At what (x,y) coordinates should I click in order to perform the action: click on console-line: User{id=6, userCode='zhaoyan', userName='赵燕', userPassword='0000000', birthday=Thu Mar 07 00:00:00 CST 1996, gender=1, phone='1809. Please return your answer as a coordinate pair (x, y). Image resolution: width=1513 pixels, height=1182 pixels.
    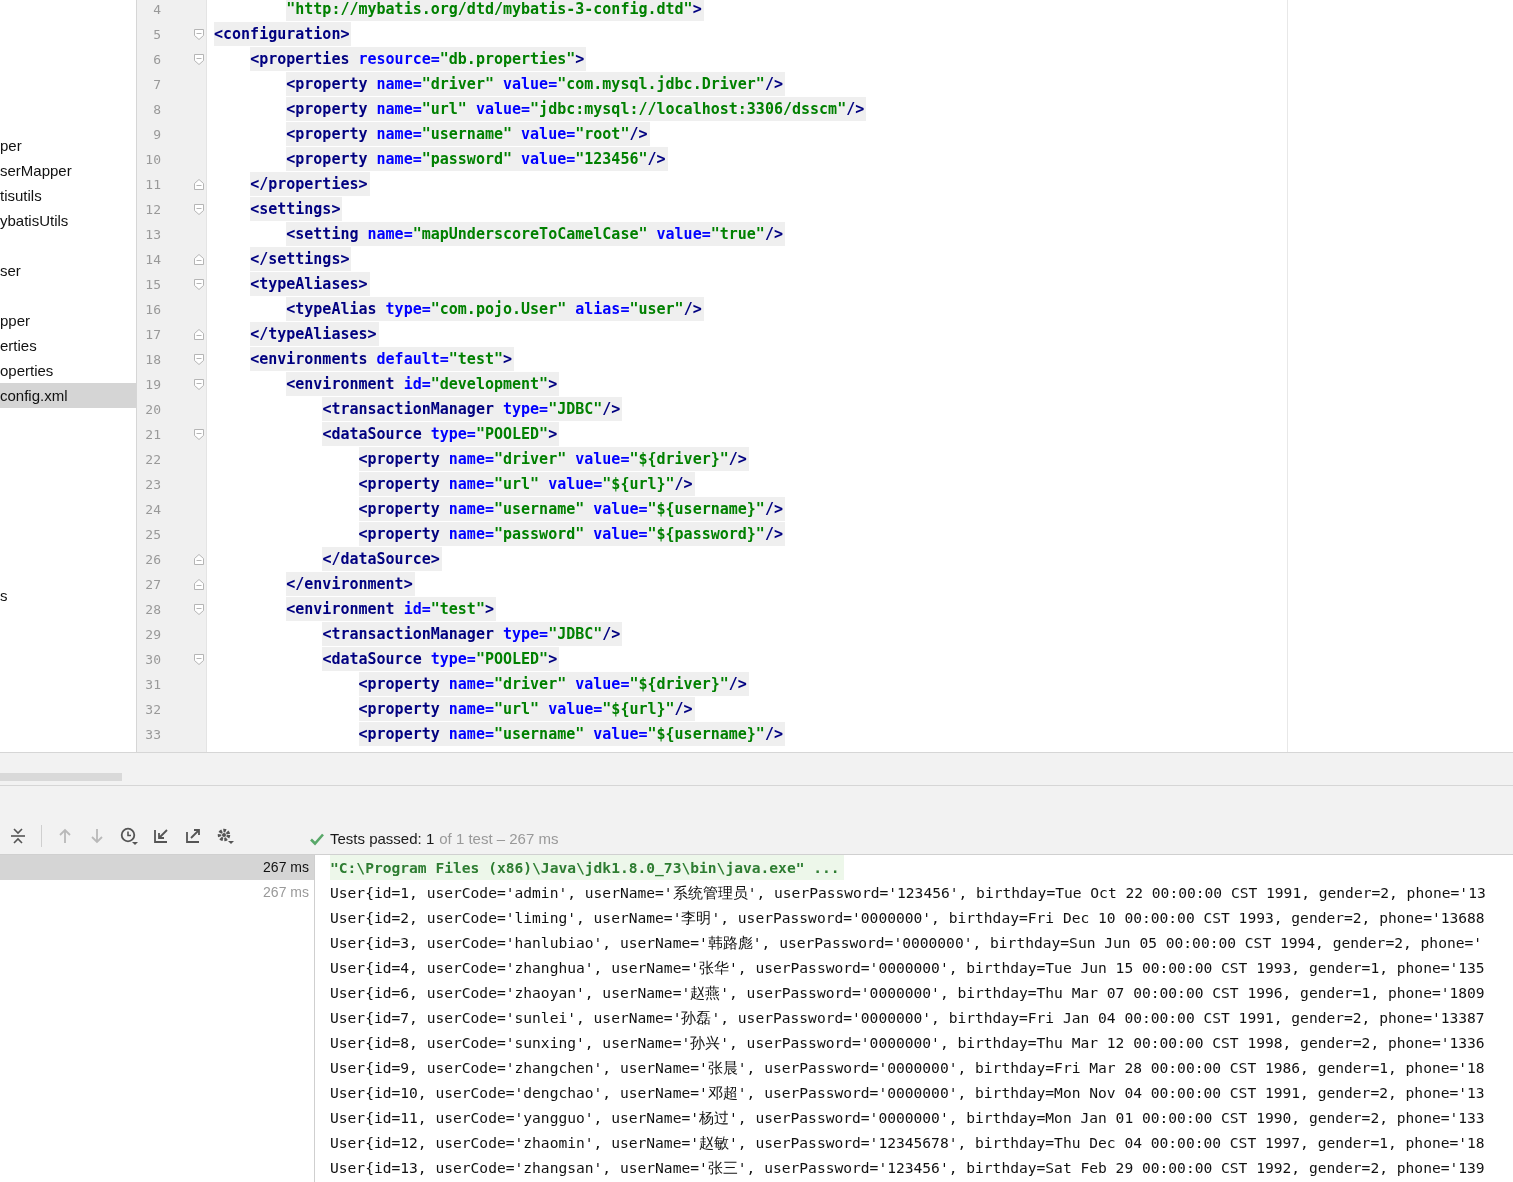
    Looking at the image, I should click on (907, 993).